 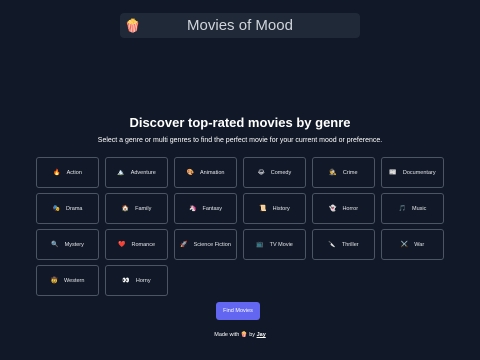 What do you see at coordinates (393, 172) in the screenshot?
I see `documentary-icon: 📰` at bounding box center [393, 172].